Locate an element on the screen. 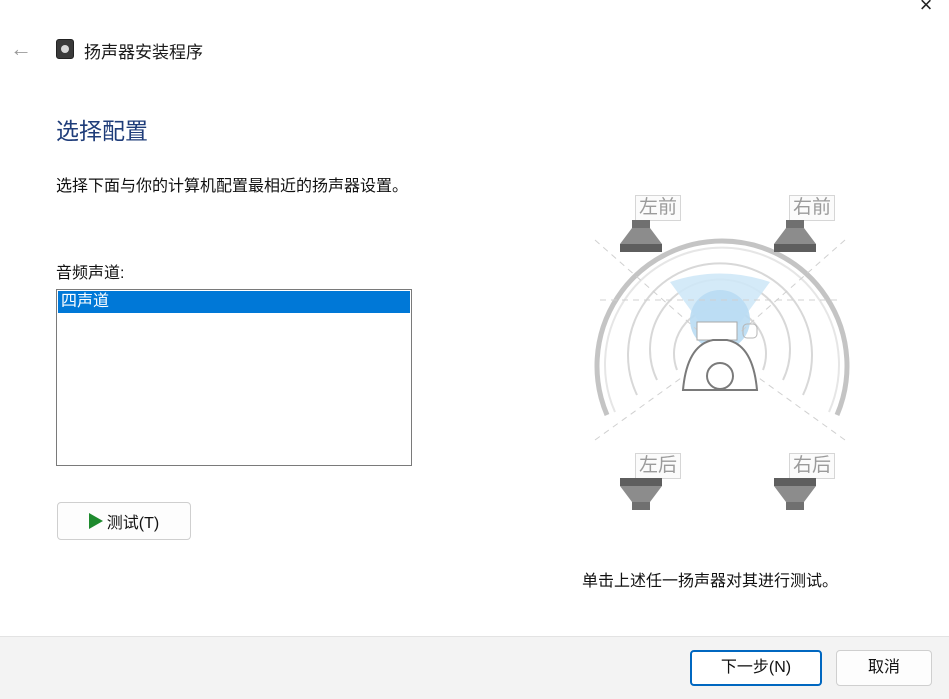 Image resolution: width=949 pixels, height=699 pixels. window-title: 扬声器安装程序 is located at coordinates (143, 52).